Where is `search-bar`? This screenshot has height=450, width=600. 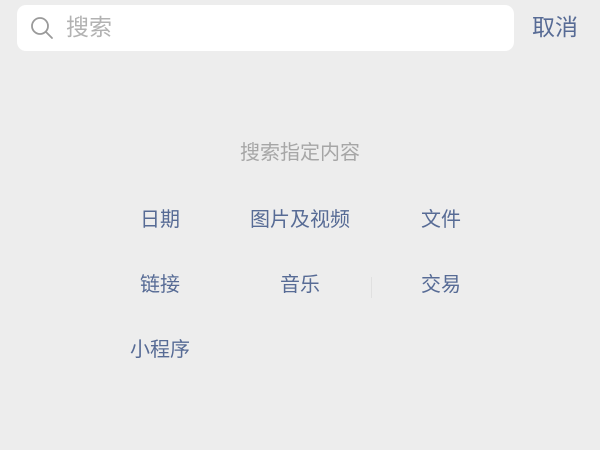
search-bar is located at coordinates (265, 28).